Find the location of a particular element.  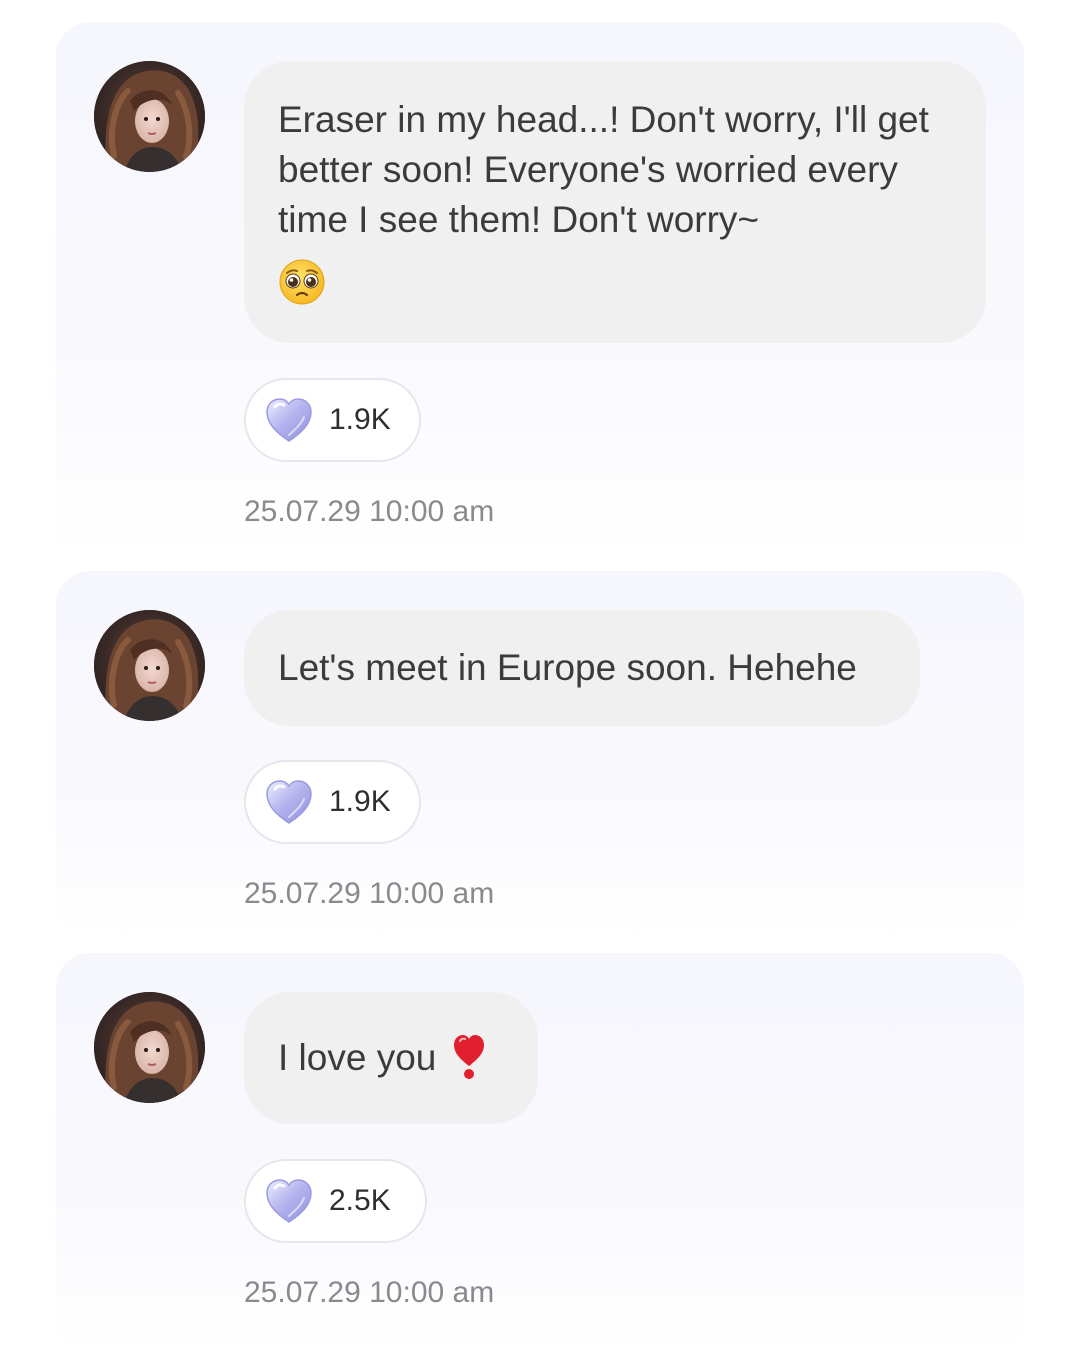

heart-exclamation-icon is located at coordinates (469, 1057).